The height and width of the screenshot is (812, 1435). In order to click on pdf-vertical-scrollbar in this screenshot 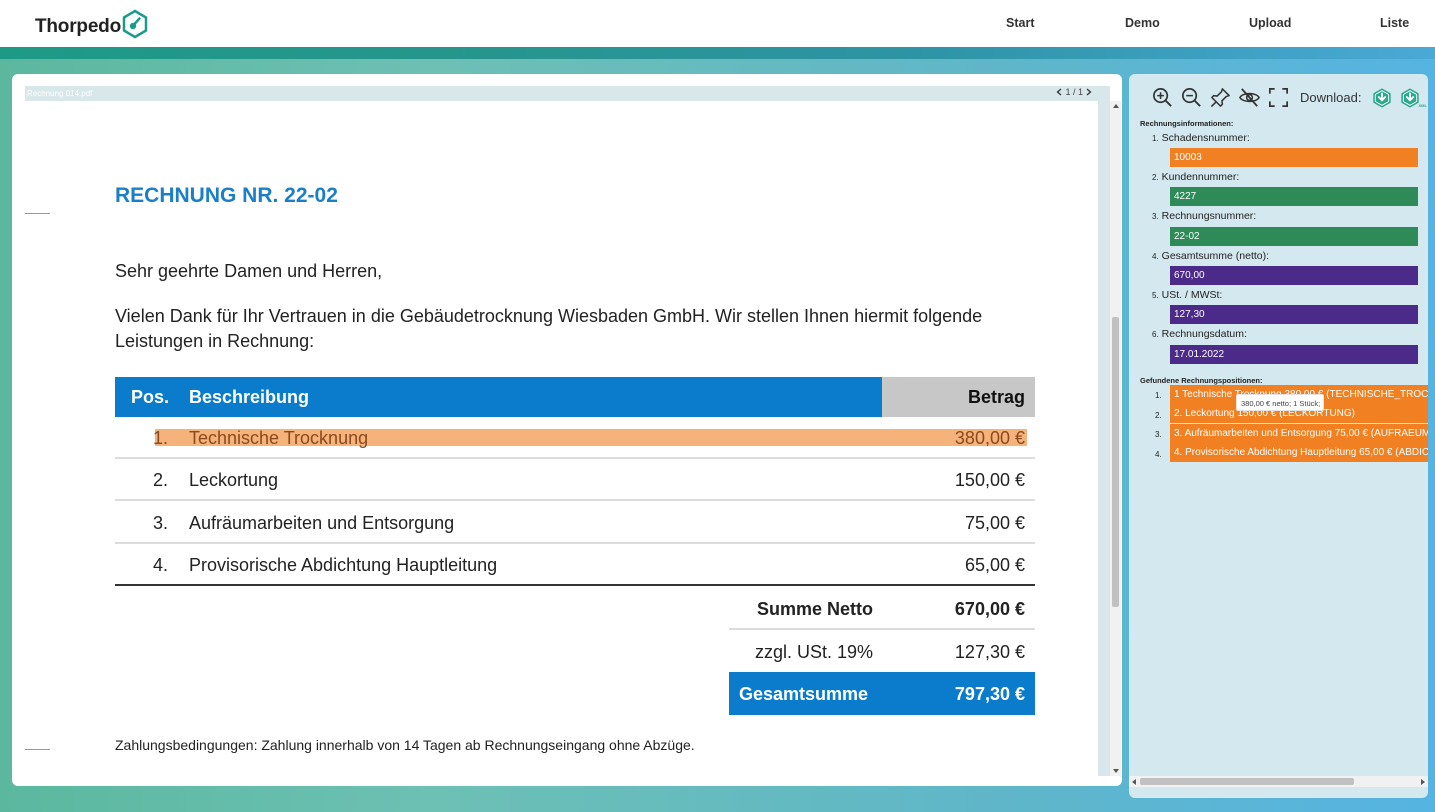, I will do `click(1115, 438)`.